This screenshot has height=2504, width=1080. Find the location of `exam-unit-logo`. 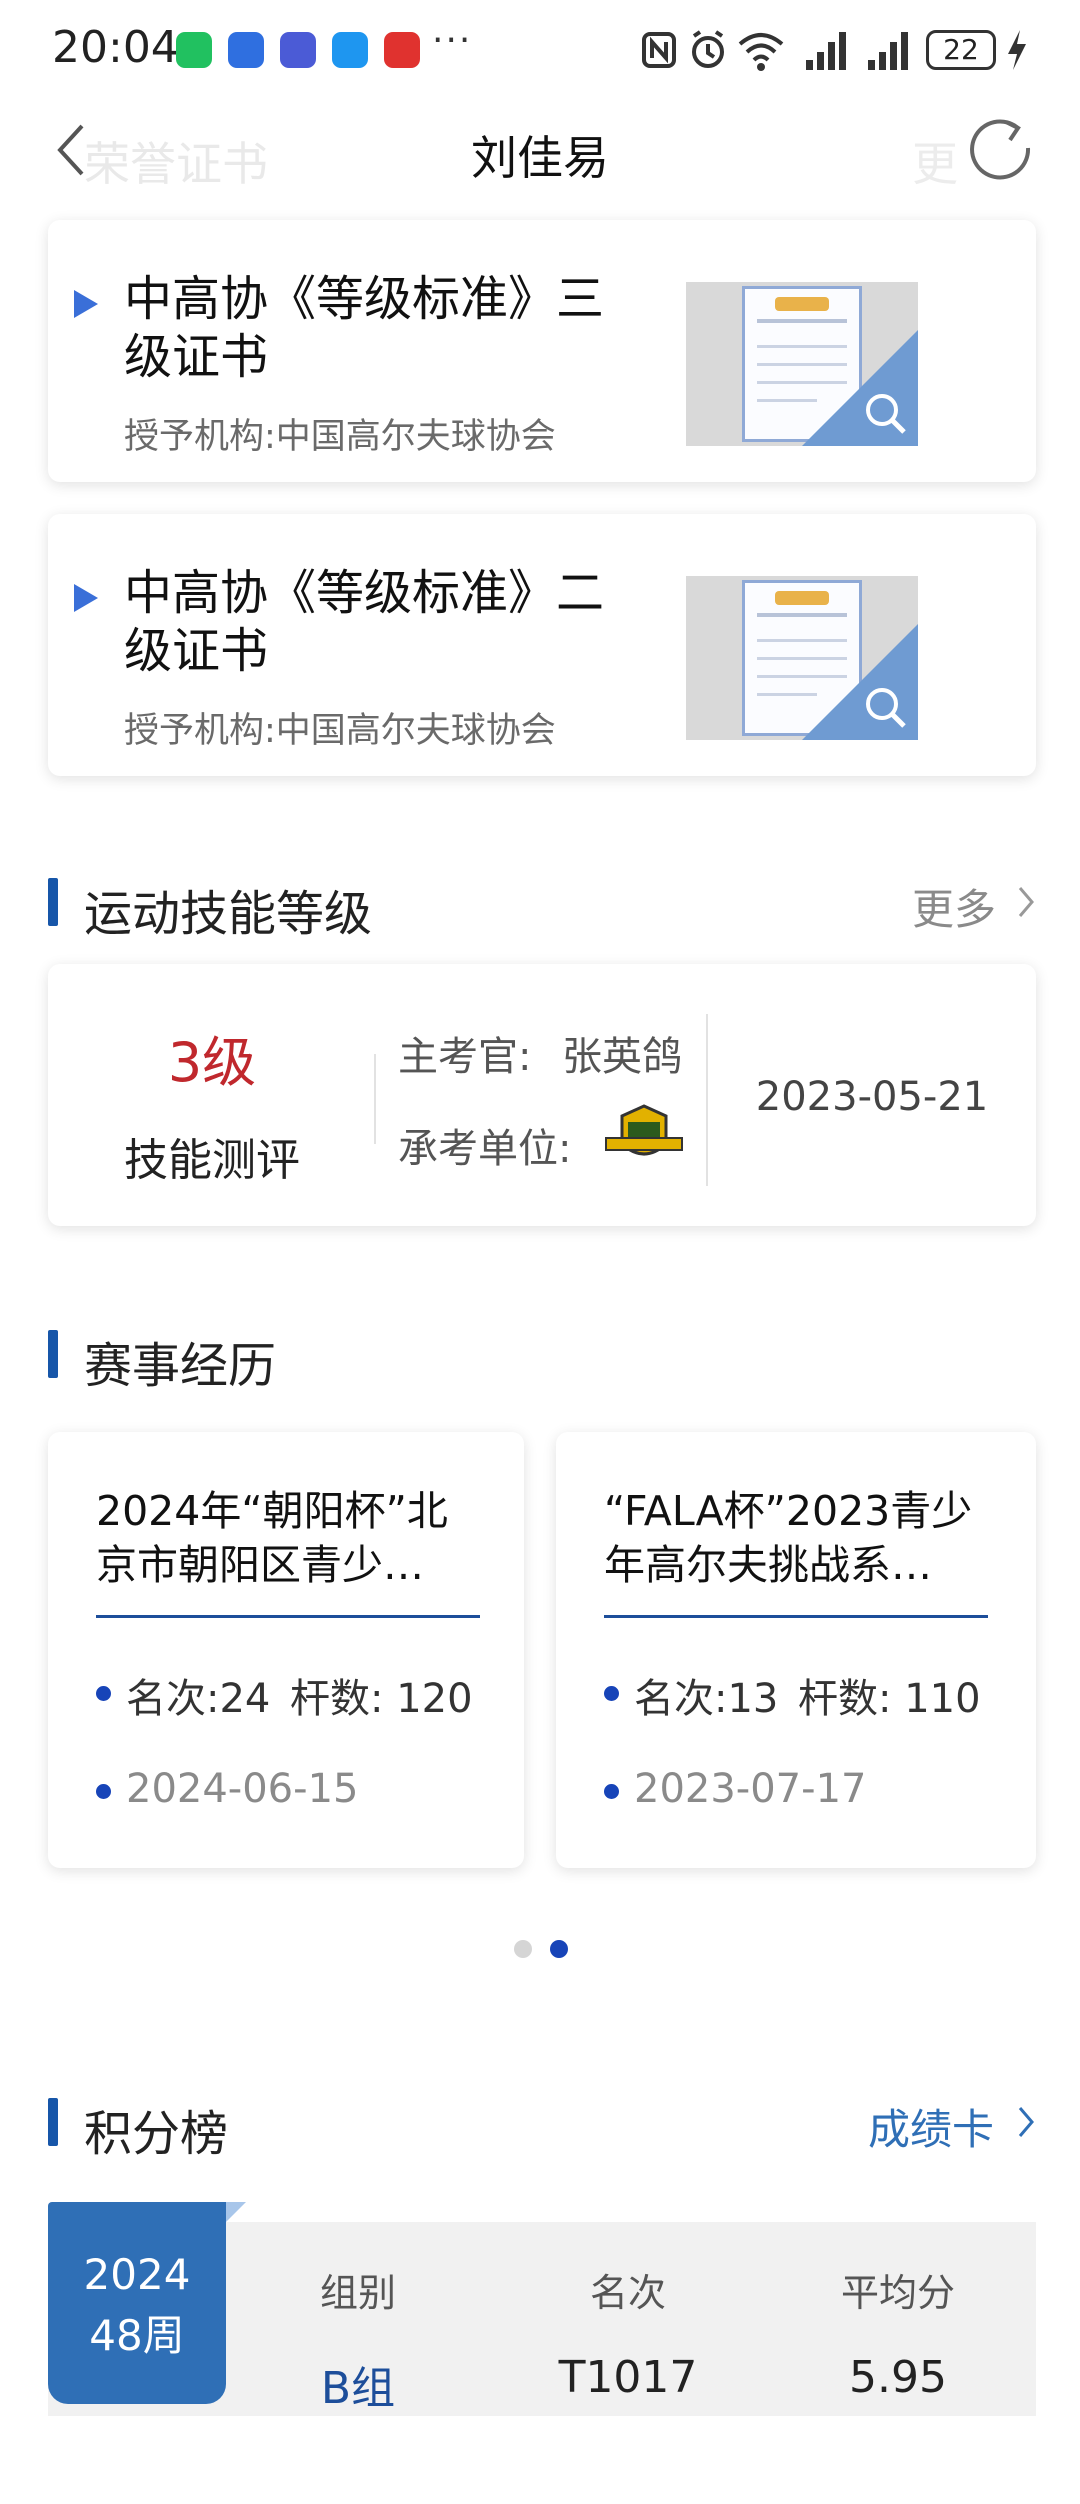

exam-unit-logo is located at coordinates (644, 1130).